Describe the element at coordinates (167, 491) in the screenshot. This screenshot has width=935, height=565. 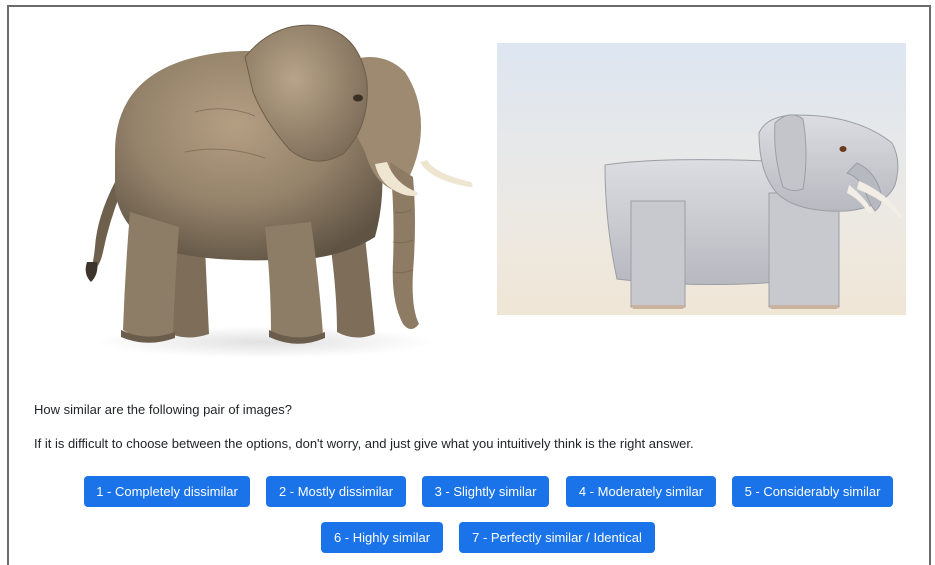
I see `rating-button-1: 1 - Completely dissimilar` at that location.